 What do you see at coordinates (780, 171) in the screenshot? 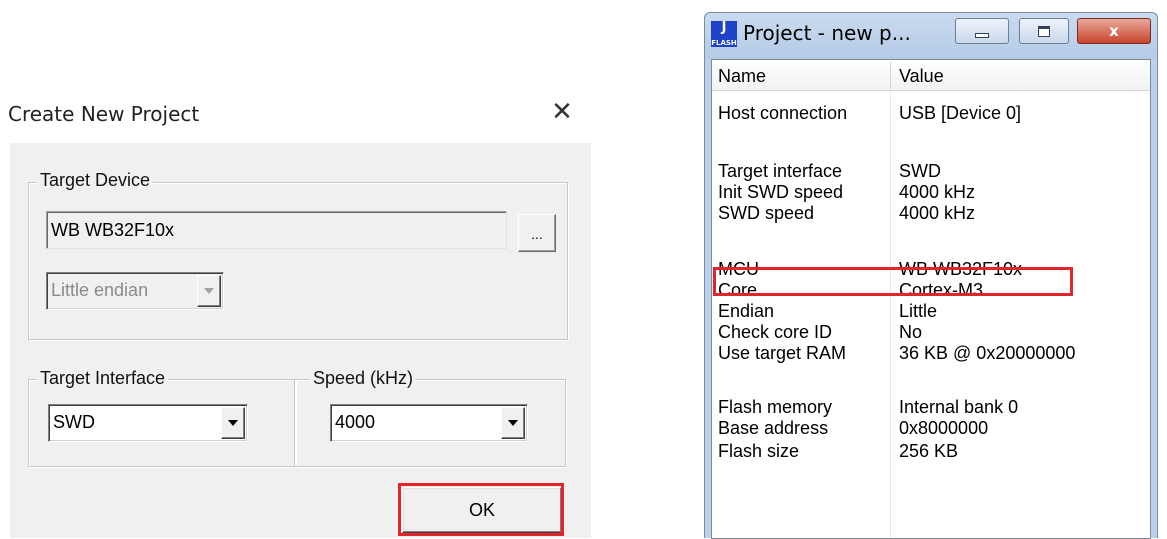
I see `row-name: Target interface` at bounding box center [780, 171].